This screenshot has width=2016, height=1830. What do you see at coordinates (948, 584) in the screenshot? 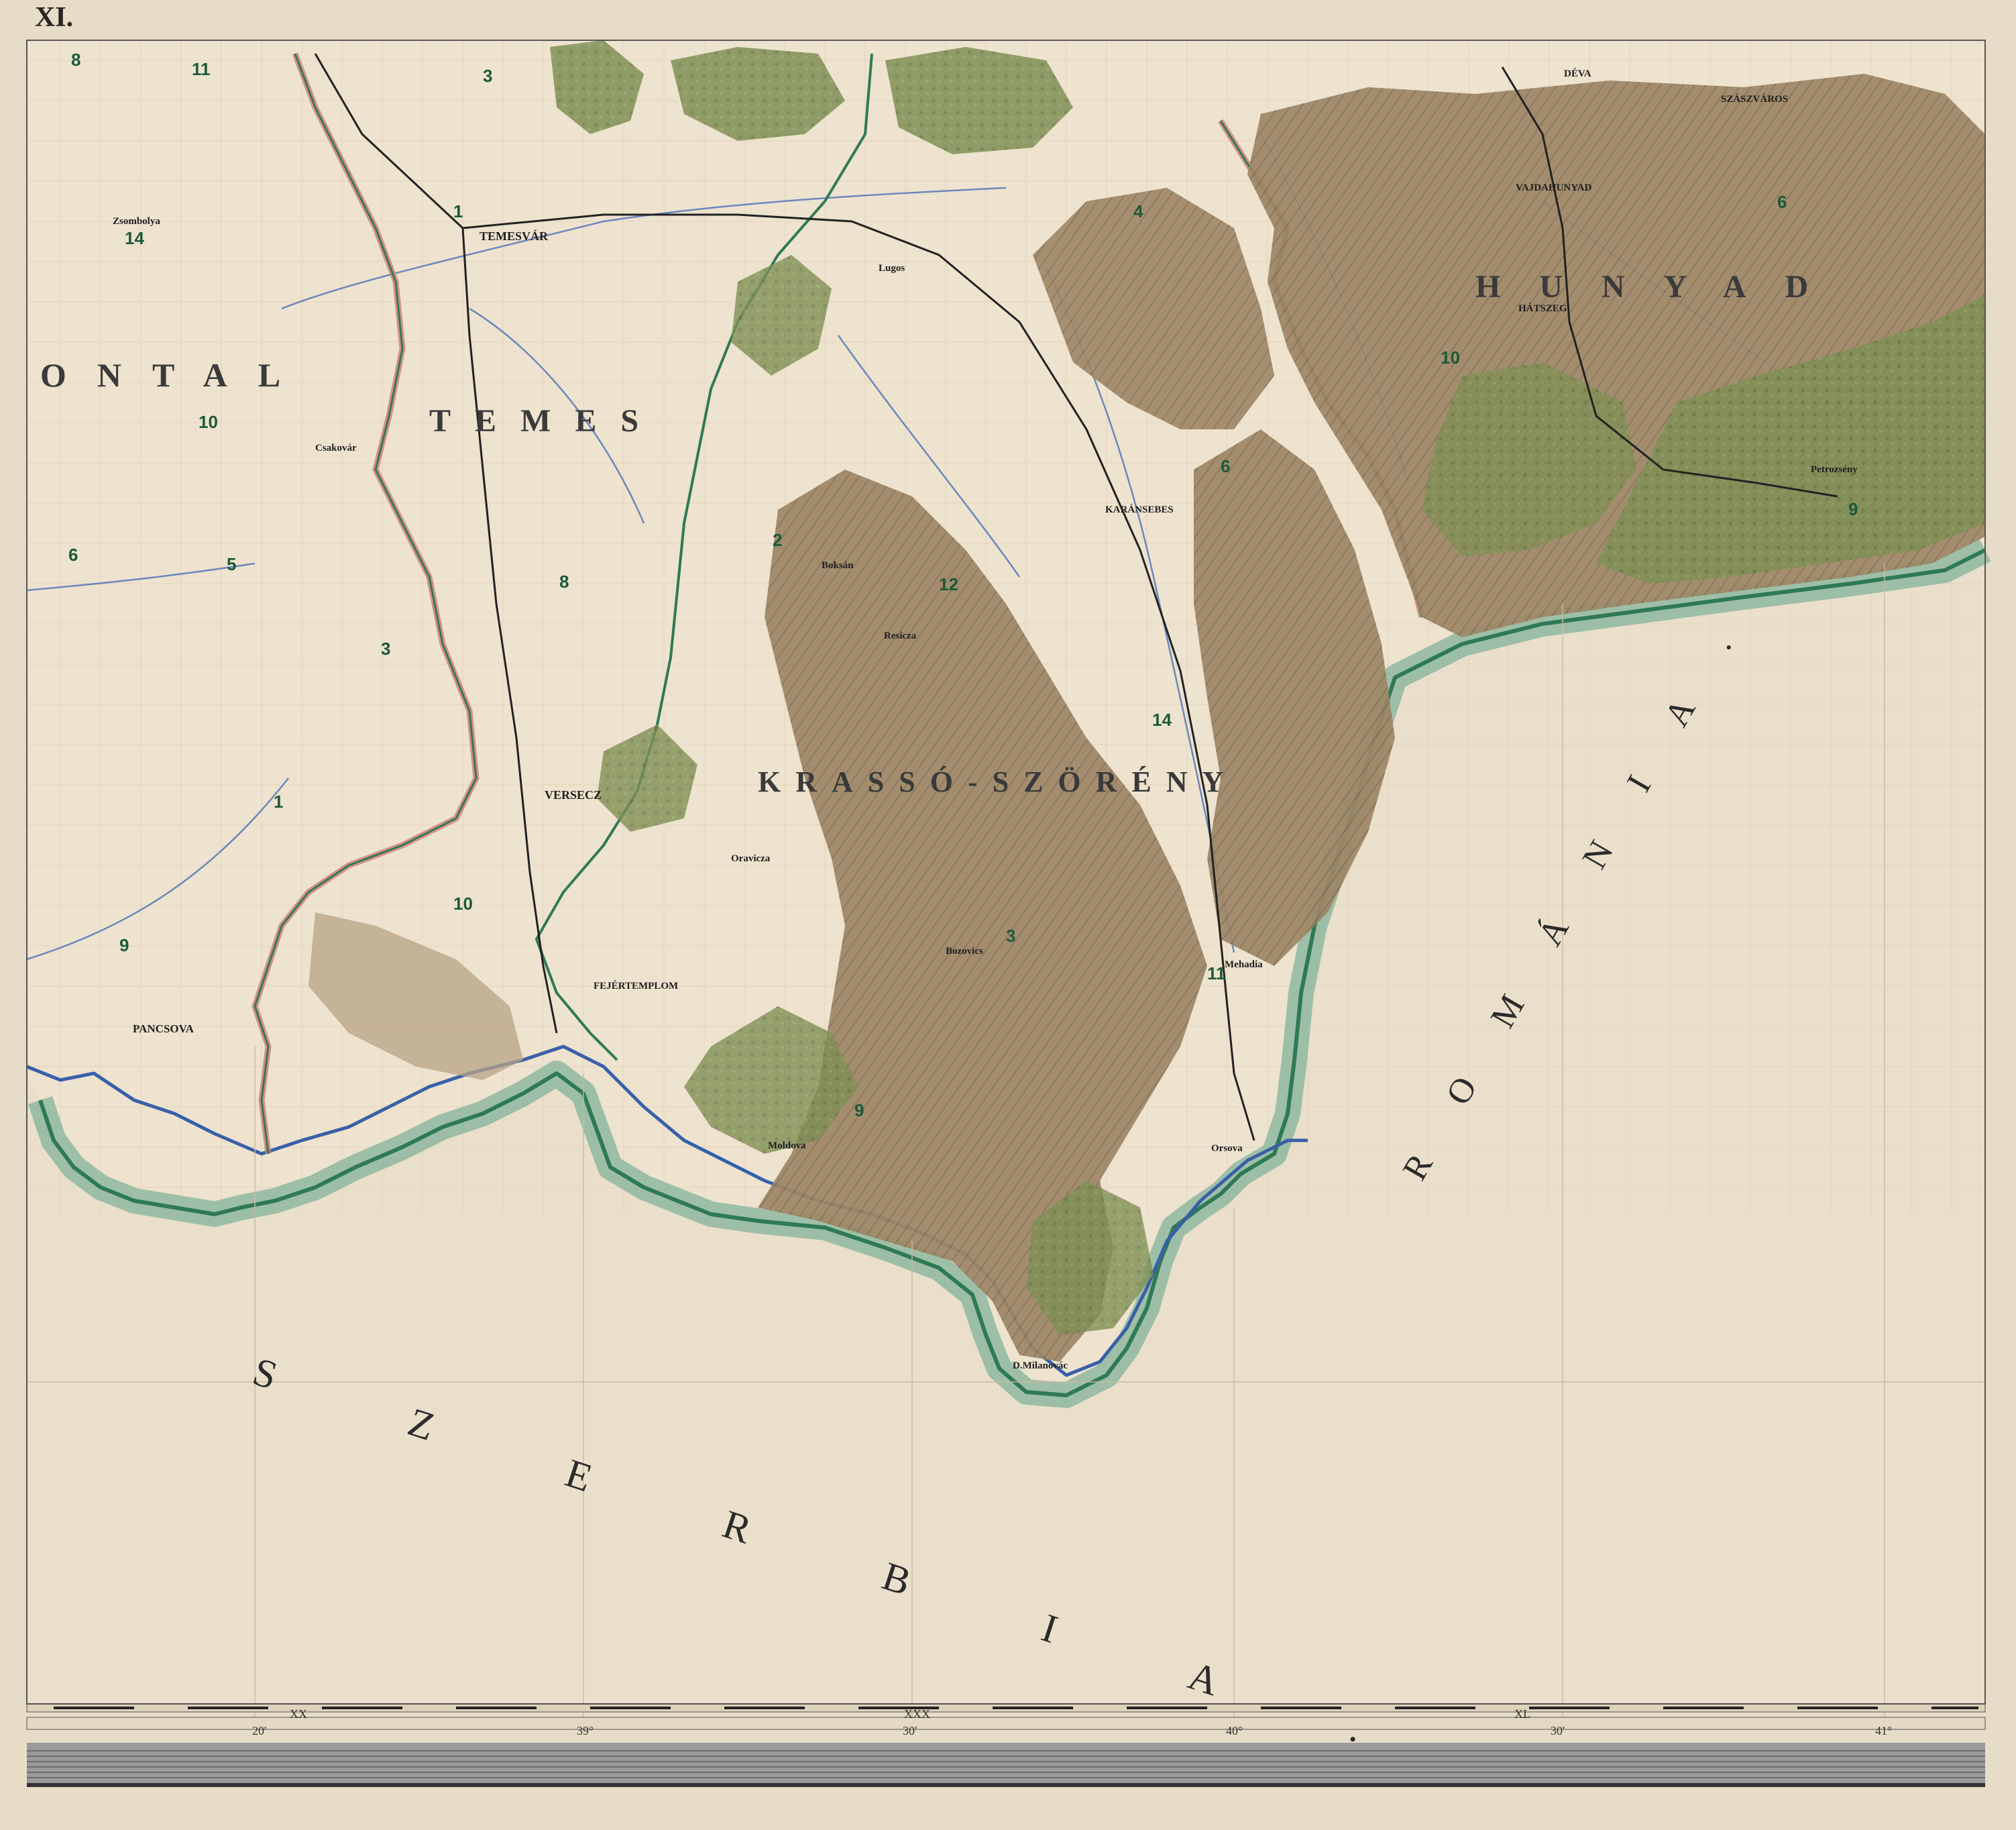
I see `district-number: 12` at bounding box center [948, 584].